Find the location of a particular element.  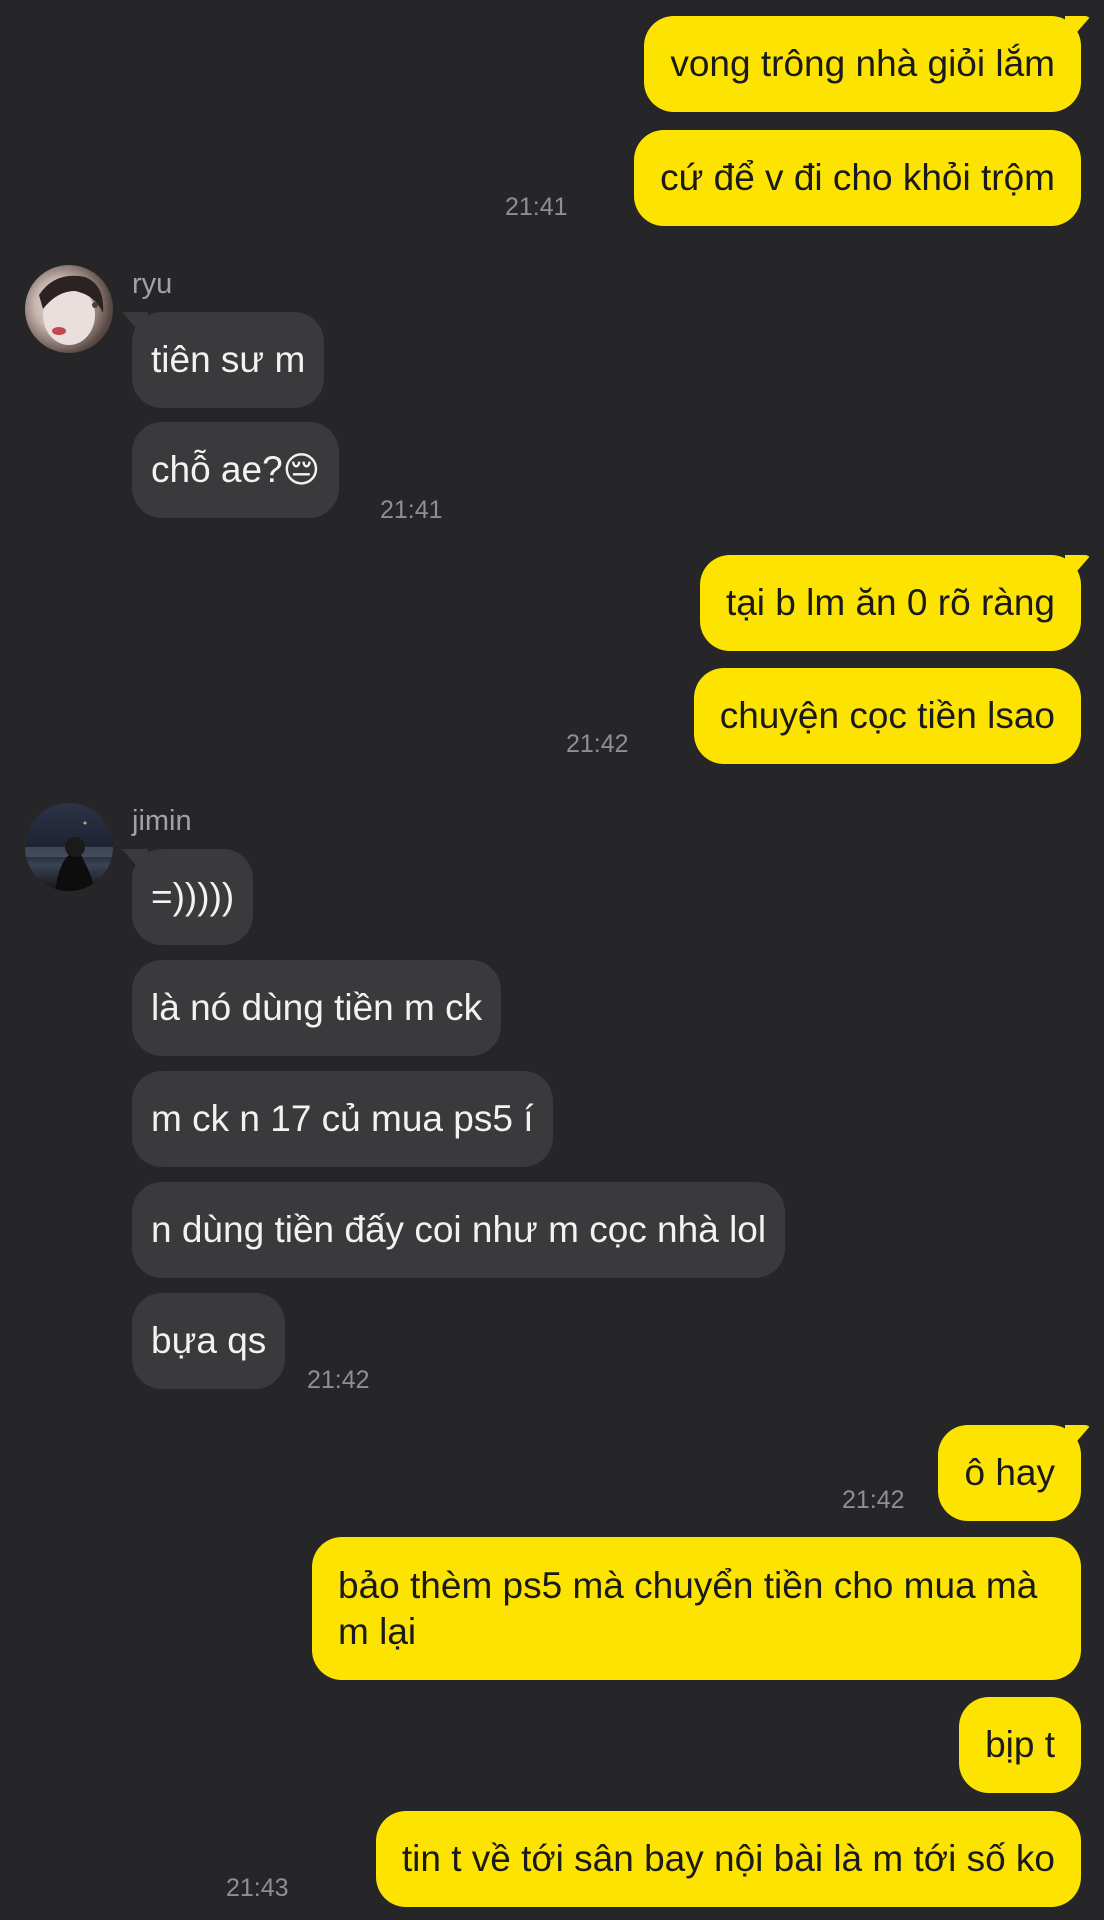

message-text: cứ để v đi cho khỏi trộm is located at coordinates (857, 177).